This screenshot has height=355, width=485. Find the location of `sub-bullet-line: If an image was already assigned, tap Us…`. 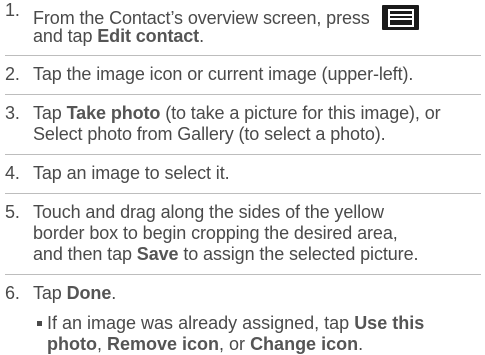

sub-bullet-line: If an image was already assigned, tap Us… is located at coordinates (236, 323).